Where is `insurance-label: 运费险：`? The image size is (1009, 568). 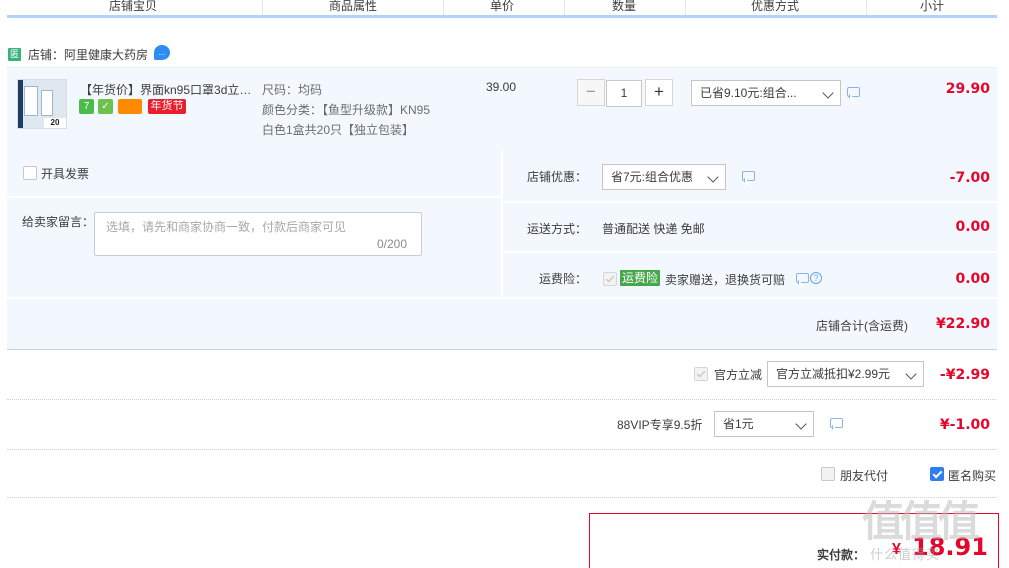
insurance-label: 运费险： is located at coordinates (563, 279).